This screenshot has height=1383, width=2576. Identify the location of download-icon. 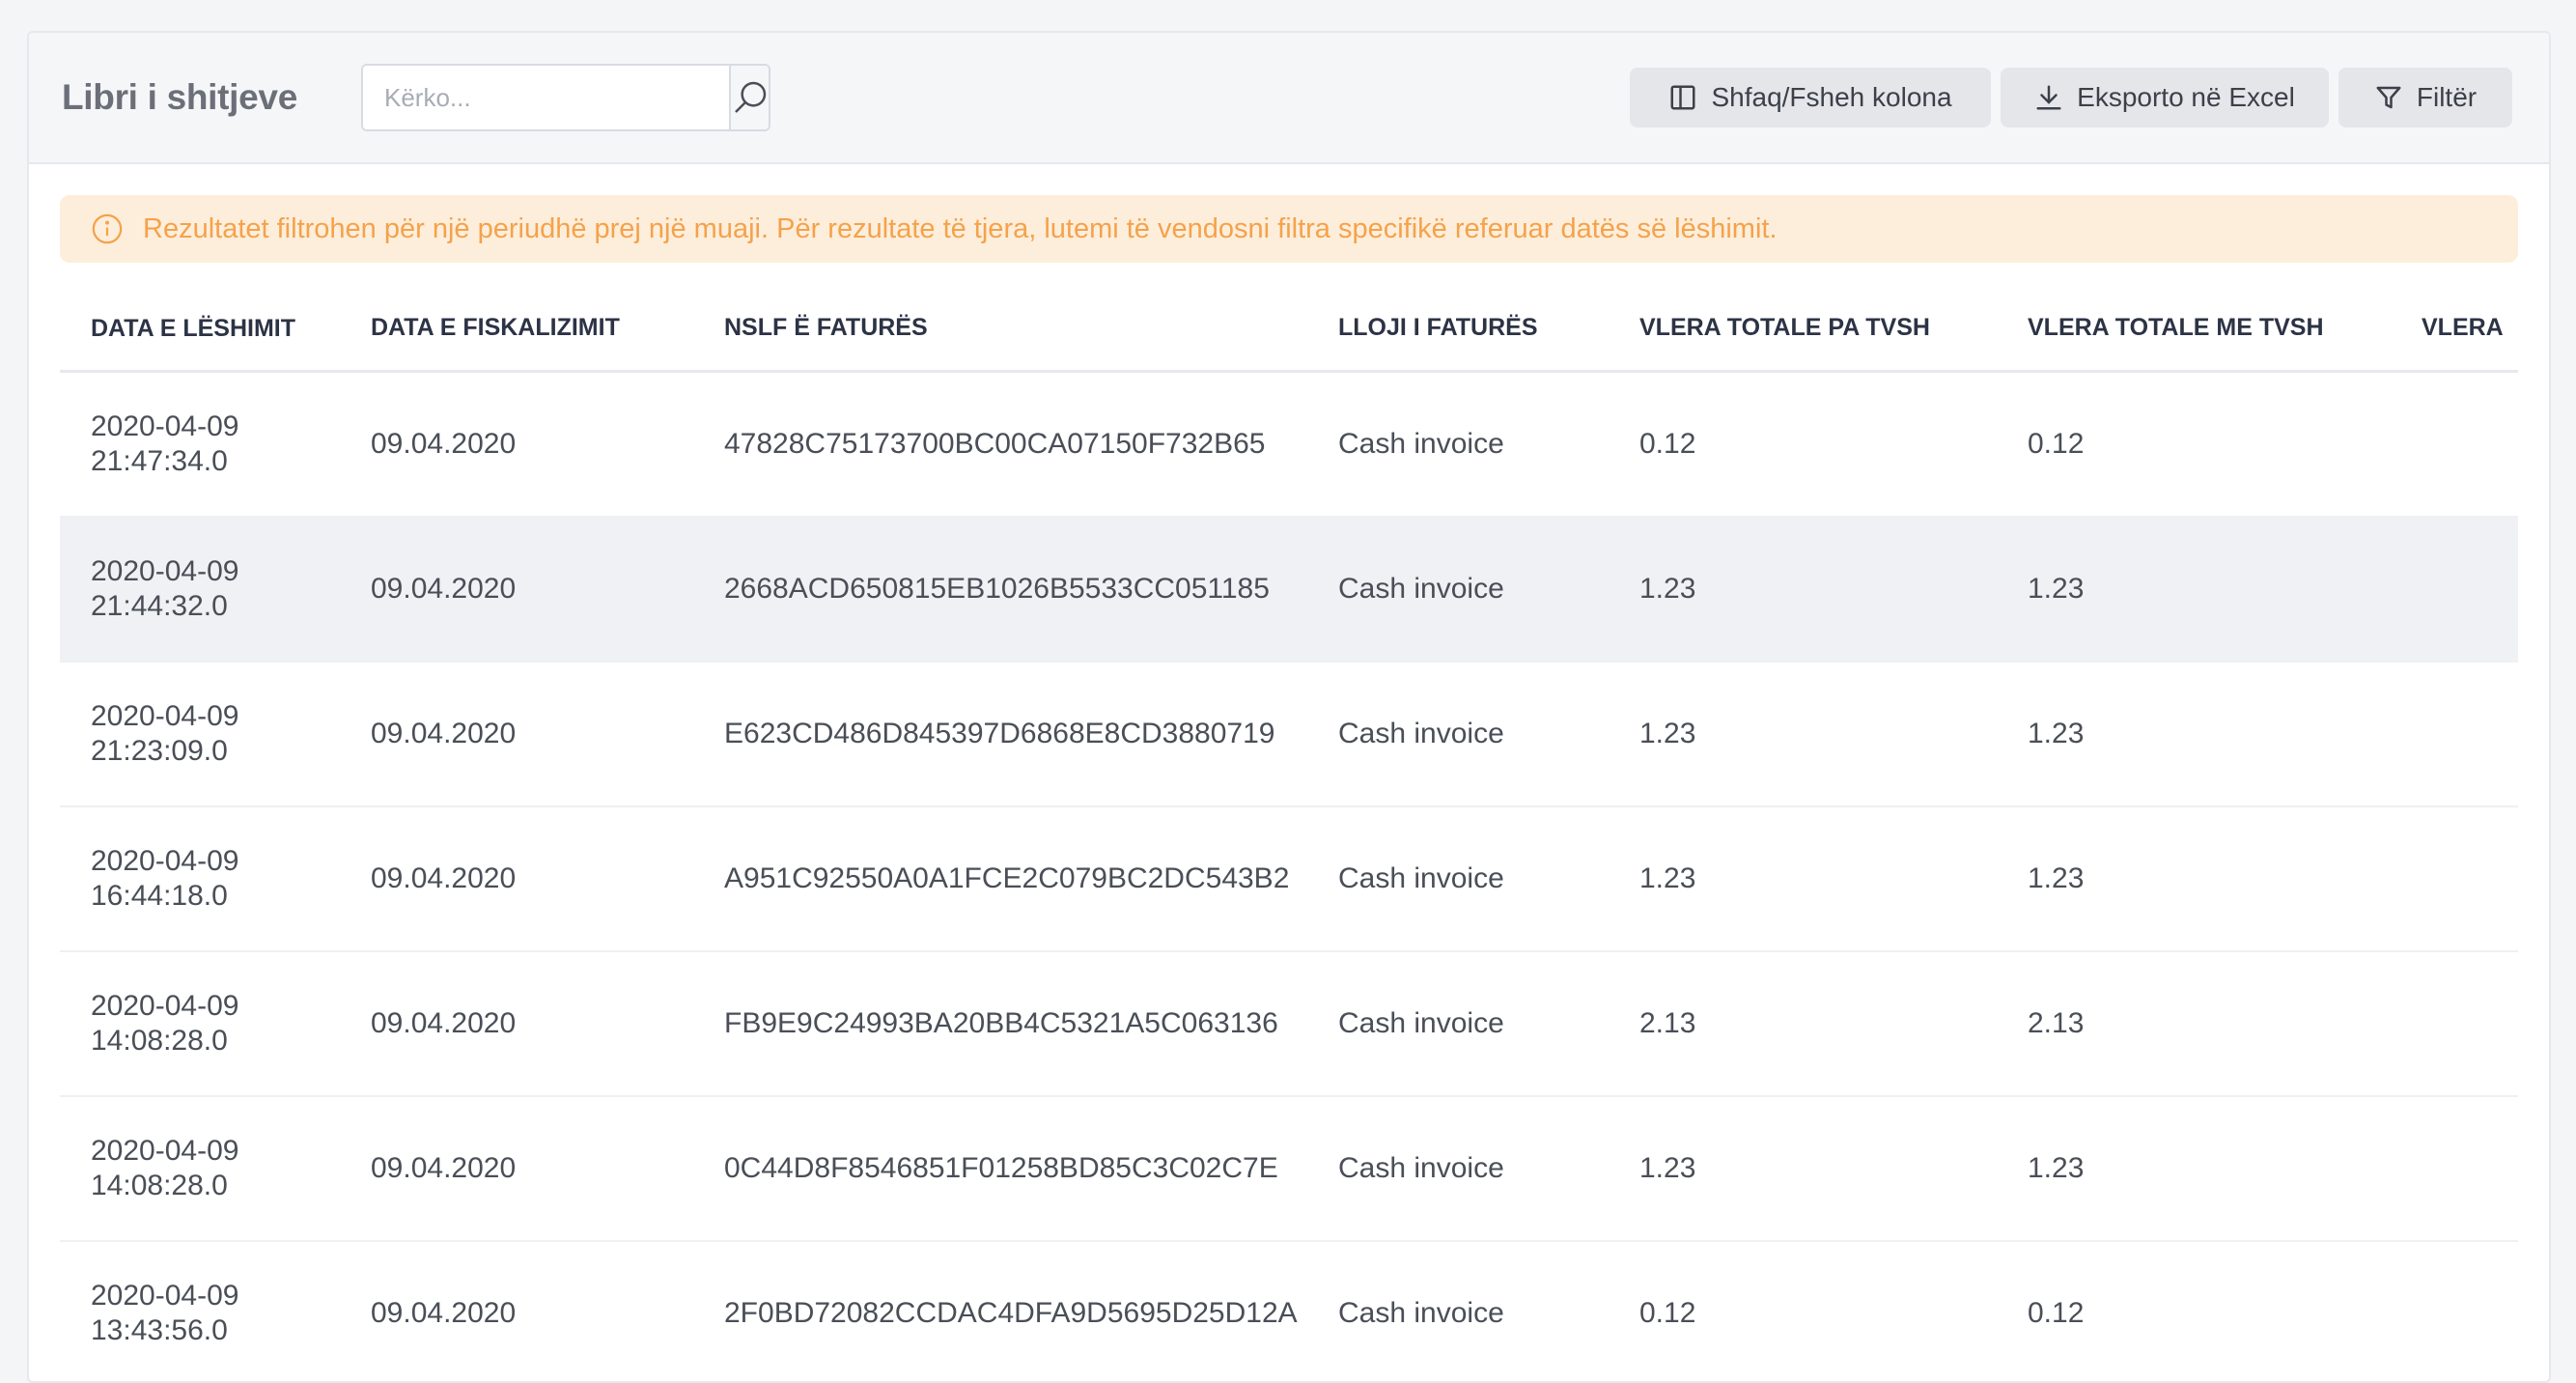
(2049, 97).